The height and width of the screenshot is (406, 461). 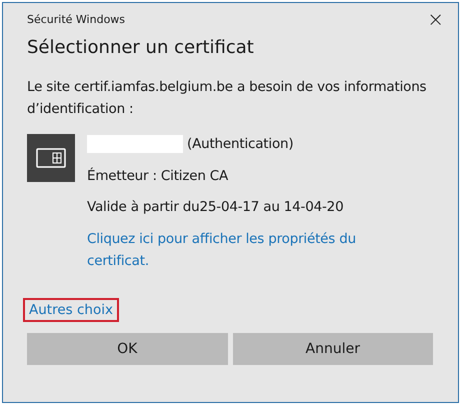 What do you see at coordinates (435, 19) in the screenshot?
I see `close-button: ×` at bounding box center [435, 19].